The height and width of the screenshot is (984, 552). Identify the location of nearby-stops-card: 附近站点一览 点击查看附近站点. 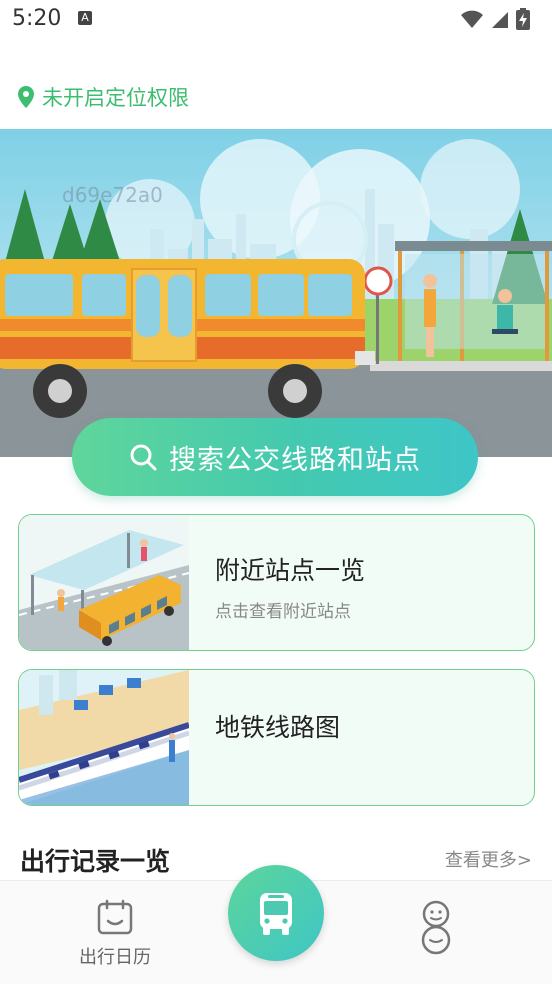
(276, 582).